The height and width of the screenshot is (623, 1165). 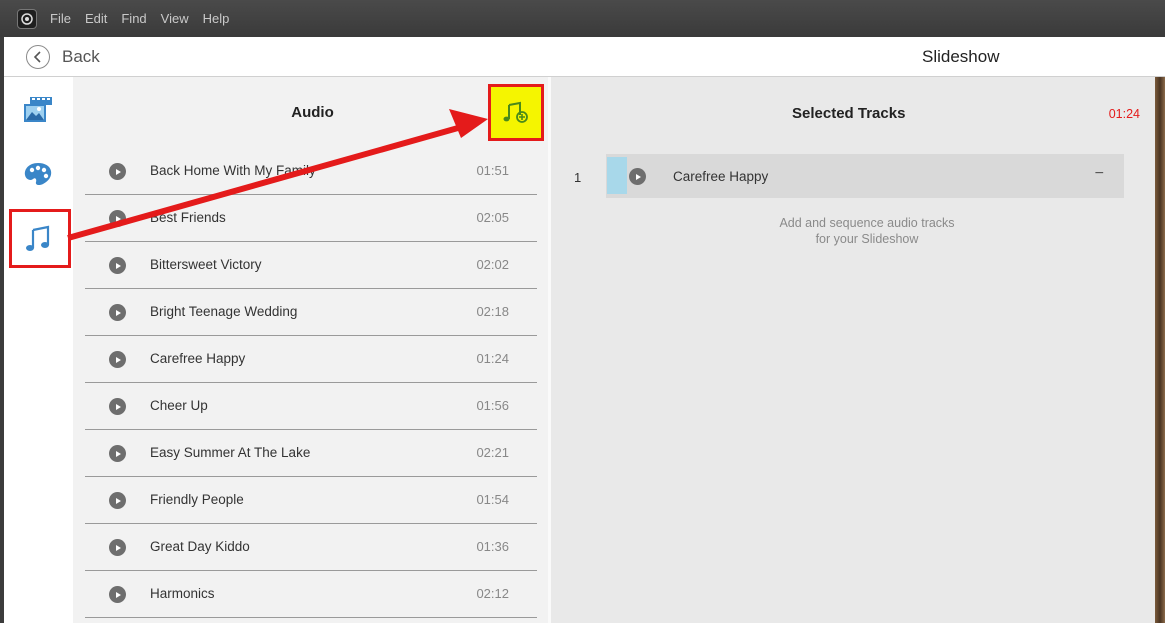 I want to click on track-row: Back Home With My Family 01:51, so click(x=311, y=171).